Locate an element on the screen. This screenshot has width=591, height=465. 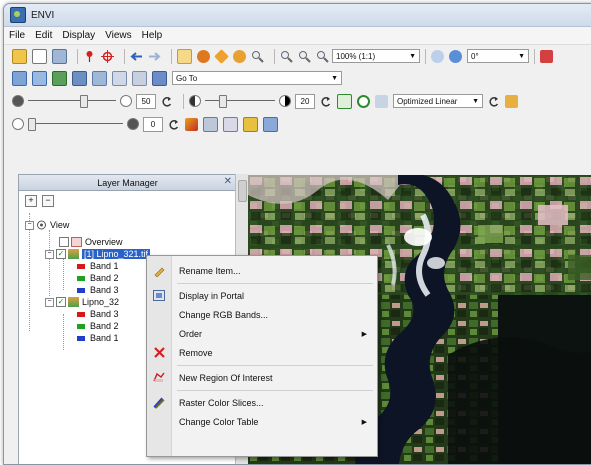
annotation-icon is located at coordinates (546, 56).